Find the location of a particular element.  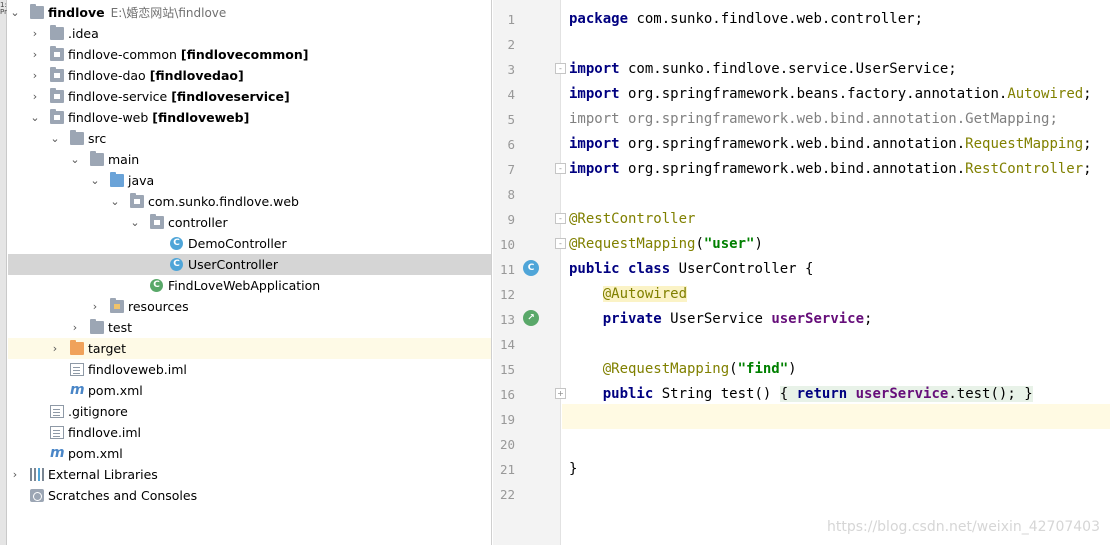

tree-label: controller is located at coordinates (198, 222).